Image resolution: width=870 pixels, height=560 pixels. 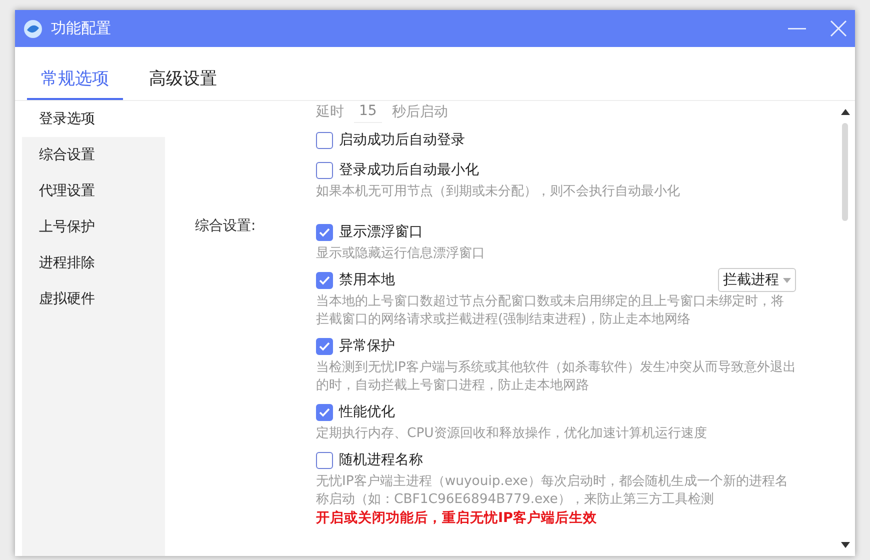 What do you see at coordinates (183, 83) in the screenshot?
I see `tab: 高级设置` at bounding box center [183, 83].